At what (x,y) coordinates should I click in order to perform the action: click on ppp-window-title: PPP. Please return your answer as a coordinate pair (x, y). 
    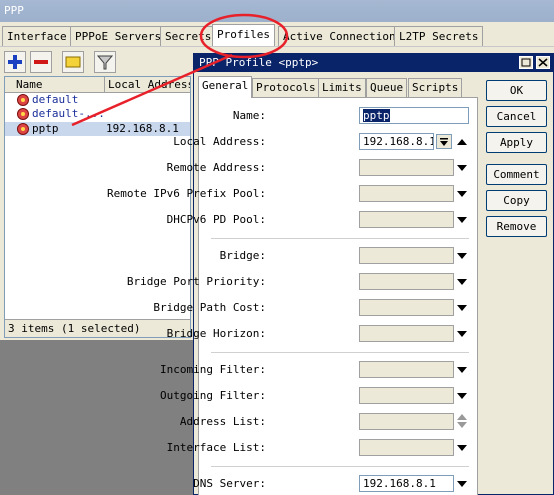
    Looking at the image, I should click on (277, 11).